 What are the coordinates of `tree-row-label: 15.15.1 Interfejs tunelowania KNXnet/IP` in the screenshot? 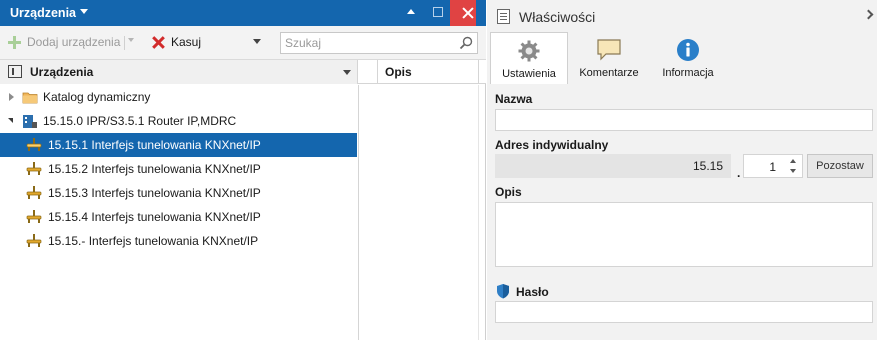 It's located at (154, 145).